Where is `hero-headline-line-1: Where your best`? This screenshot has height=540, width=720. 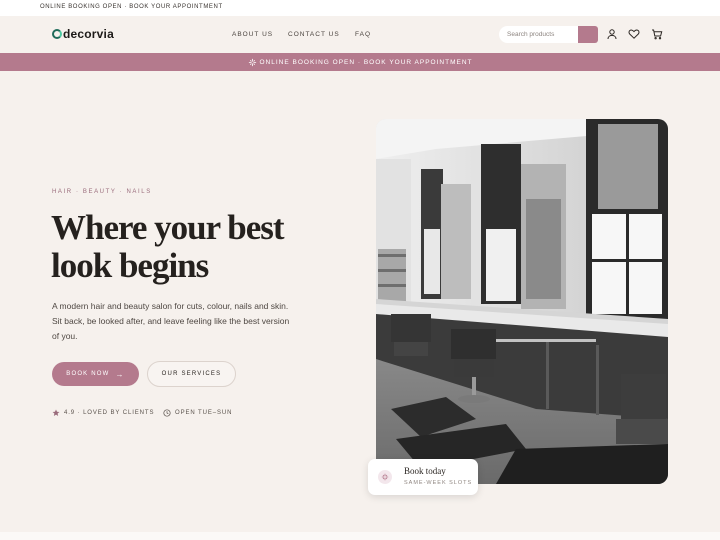 hero-headline-line-1: Where your best is located at coordinates (168, 227).